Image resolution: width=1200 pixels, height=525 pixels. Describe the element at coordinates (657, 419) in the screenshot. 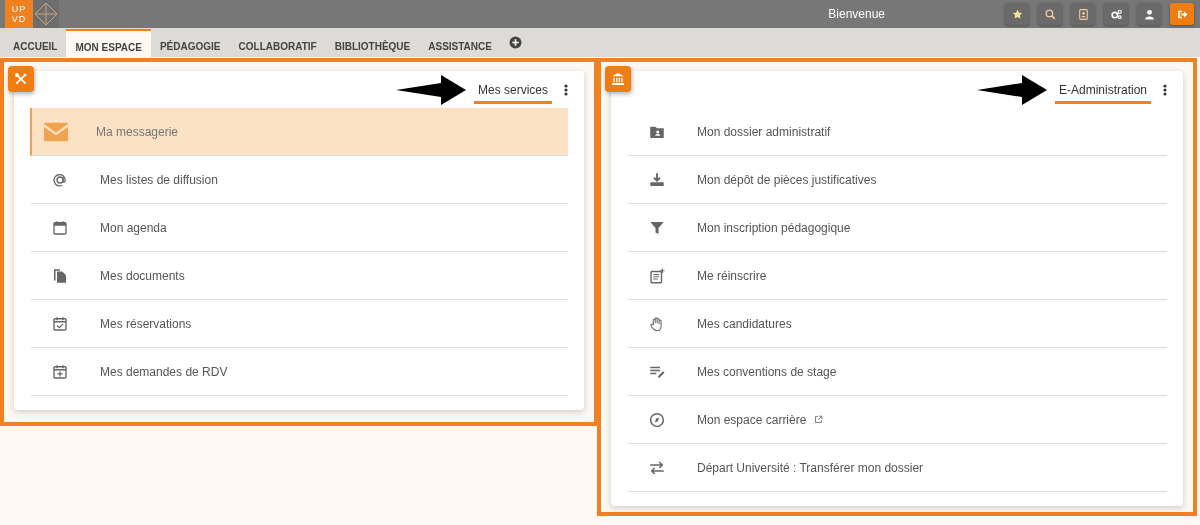

I see `compass-icon` at that location.